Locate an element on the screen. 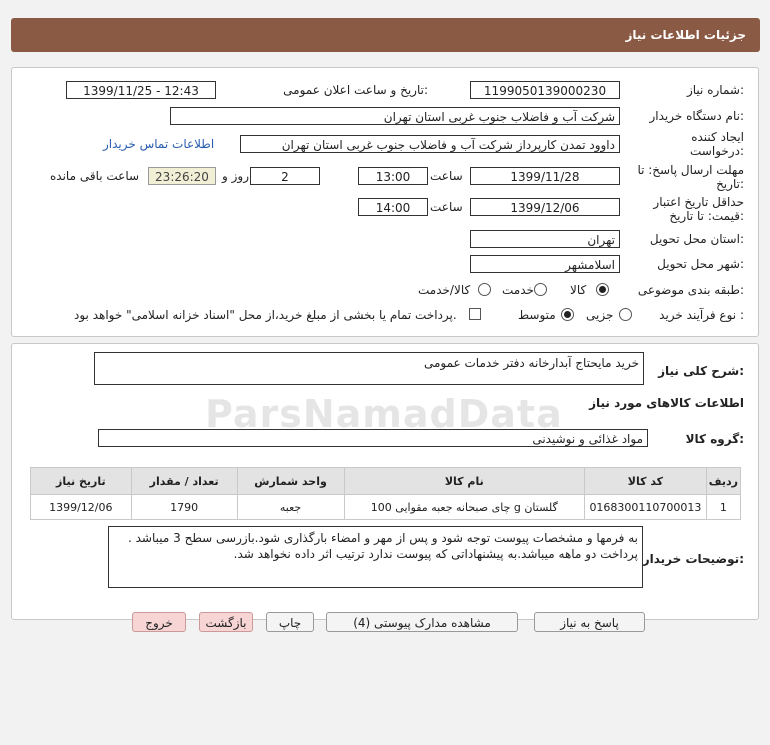 This screenshot has height=745, width=770. view-attachments-button: مشاهده مدارک پیوستی (4) is located at coordinates (422, 622).